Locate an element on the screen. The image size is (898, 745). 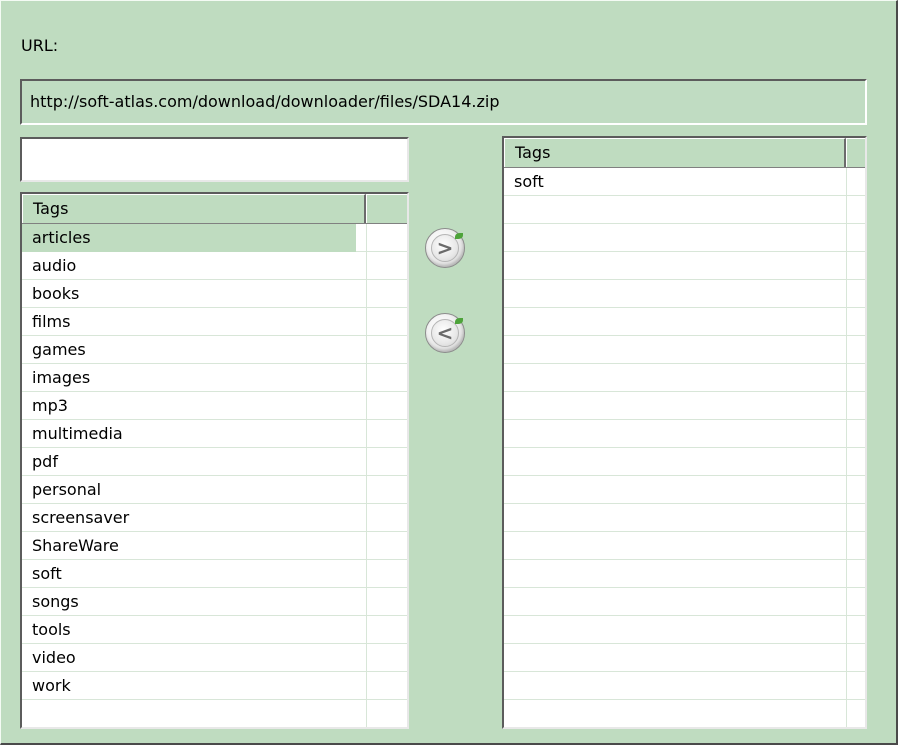
tag-list-item: images is located at coordinates (189, 378).